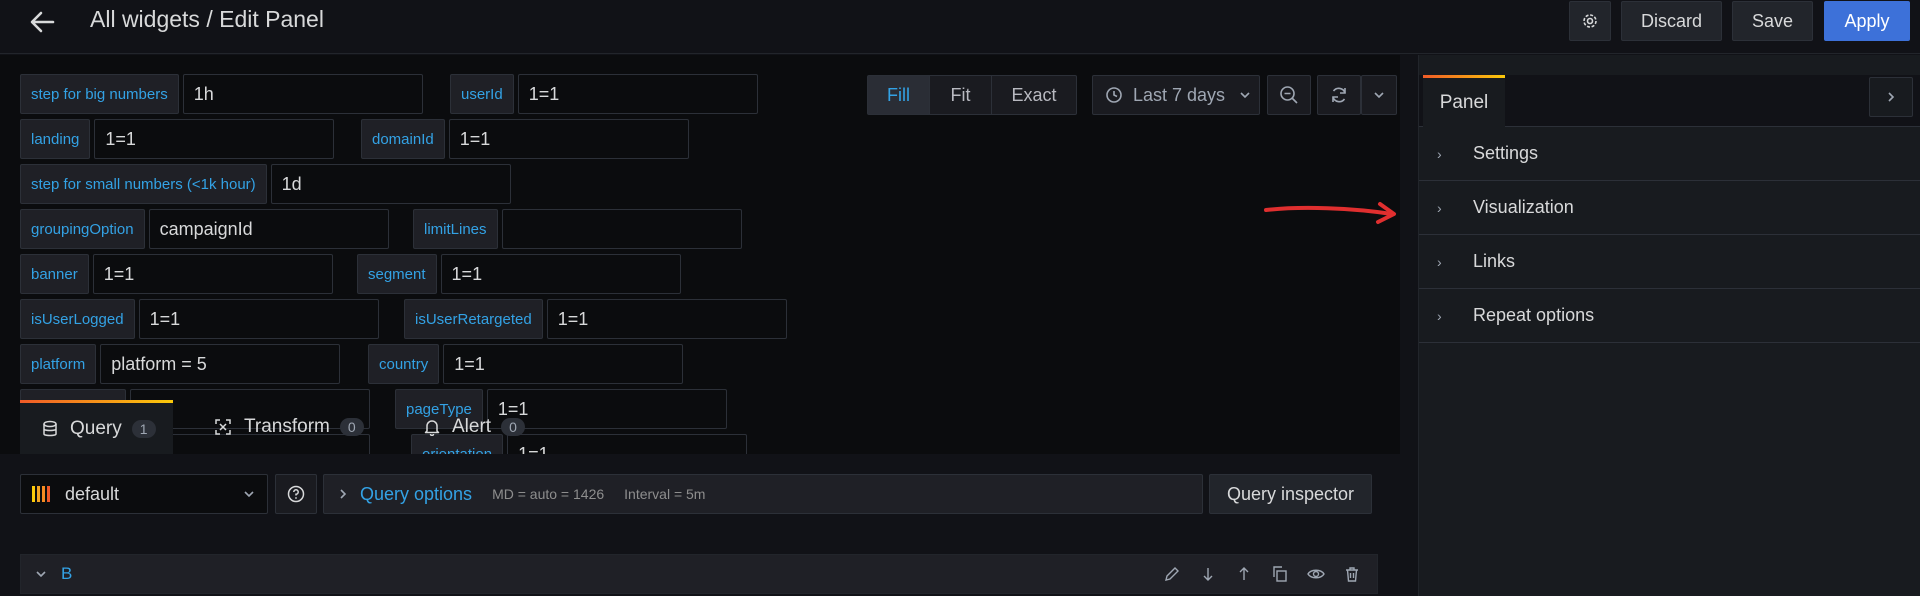 Image resolution: width=1920 pixels, height=596 pixels. Describe the element at coordinates (1330, 213) in the screenshot. I see `annotation-arrow` at that location.